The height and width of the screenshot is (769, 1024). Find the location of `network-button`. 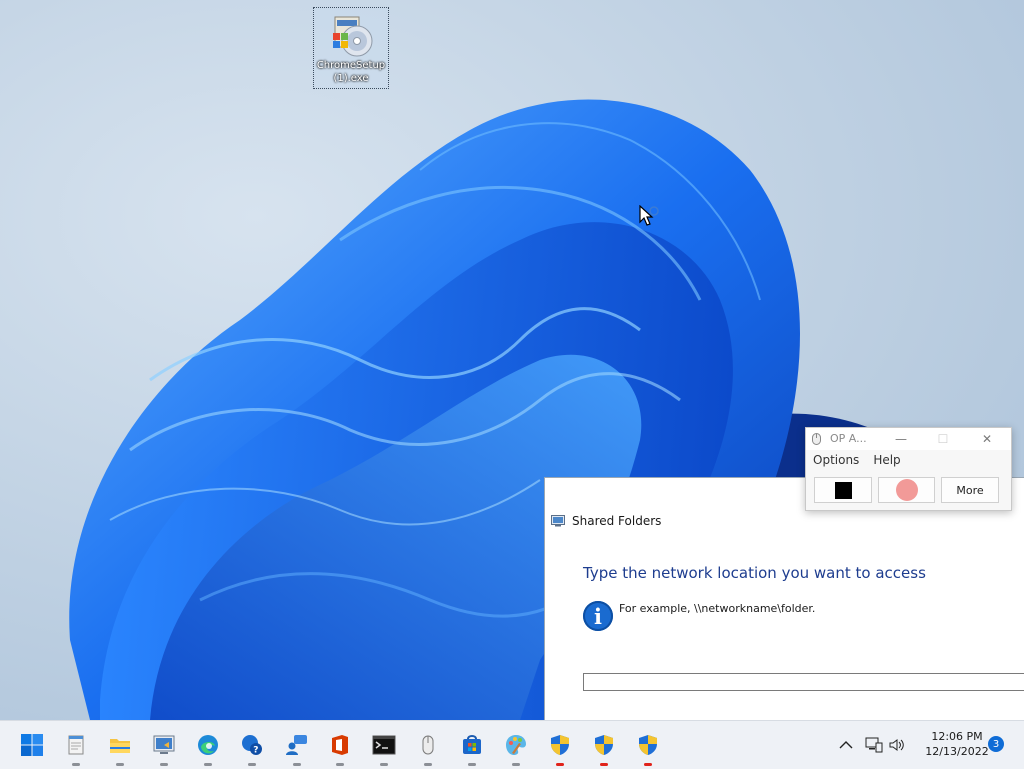

network-button is located at coordinates (874, 745).